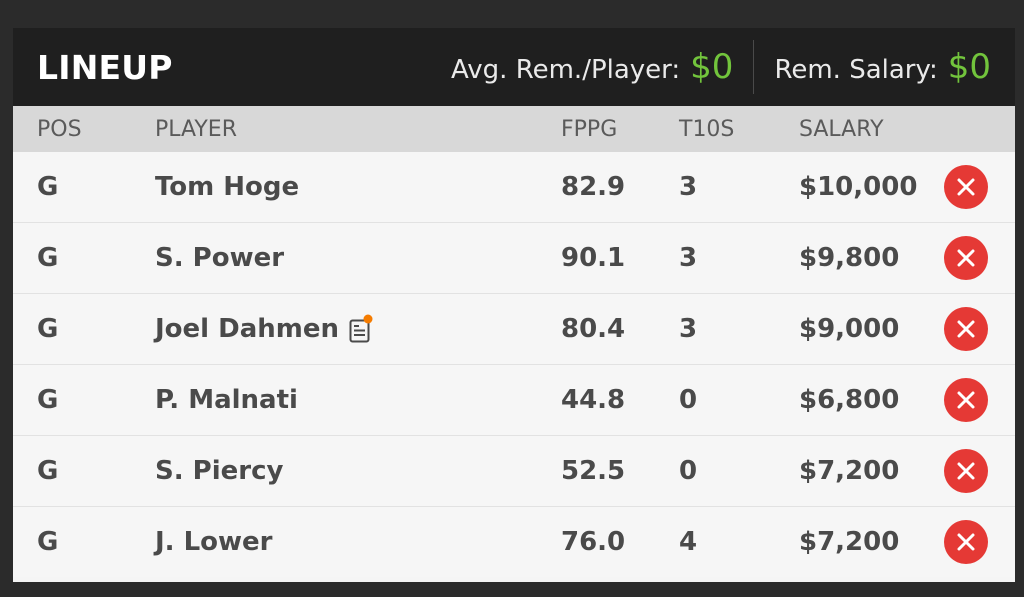 This screenshot has width=1024, height=597. What do you see at coordinates (514, 129) in the screenshot?
I see `column-headers: POS PLAYER FPPG T10S SALARY` at bounding box center [514, 129].